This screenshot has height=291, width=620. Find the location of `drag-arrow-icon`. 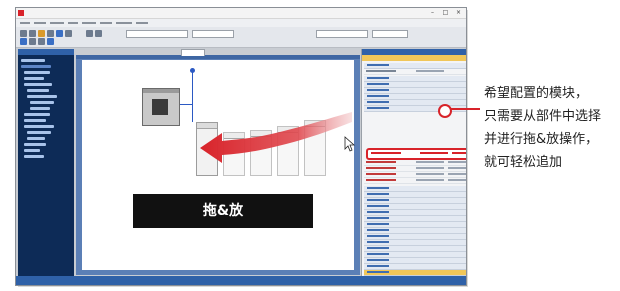

drag-arrow-icon is located at coordinates (276, 137).